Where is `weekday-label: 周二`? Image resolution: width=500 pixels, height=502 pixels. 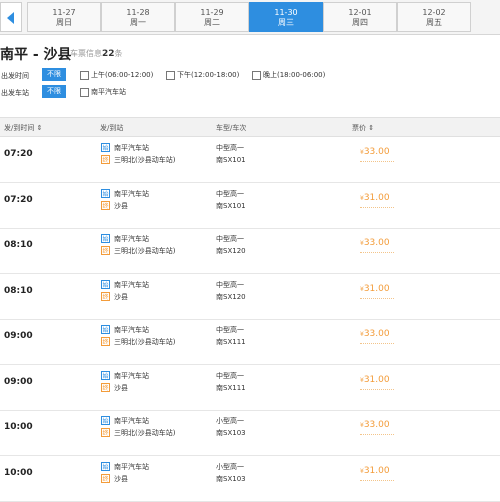 weekday-label: 周二 is located at coordinates (212, 22).